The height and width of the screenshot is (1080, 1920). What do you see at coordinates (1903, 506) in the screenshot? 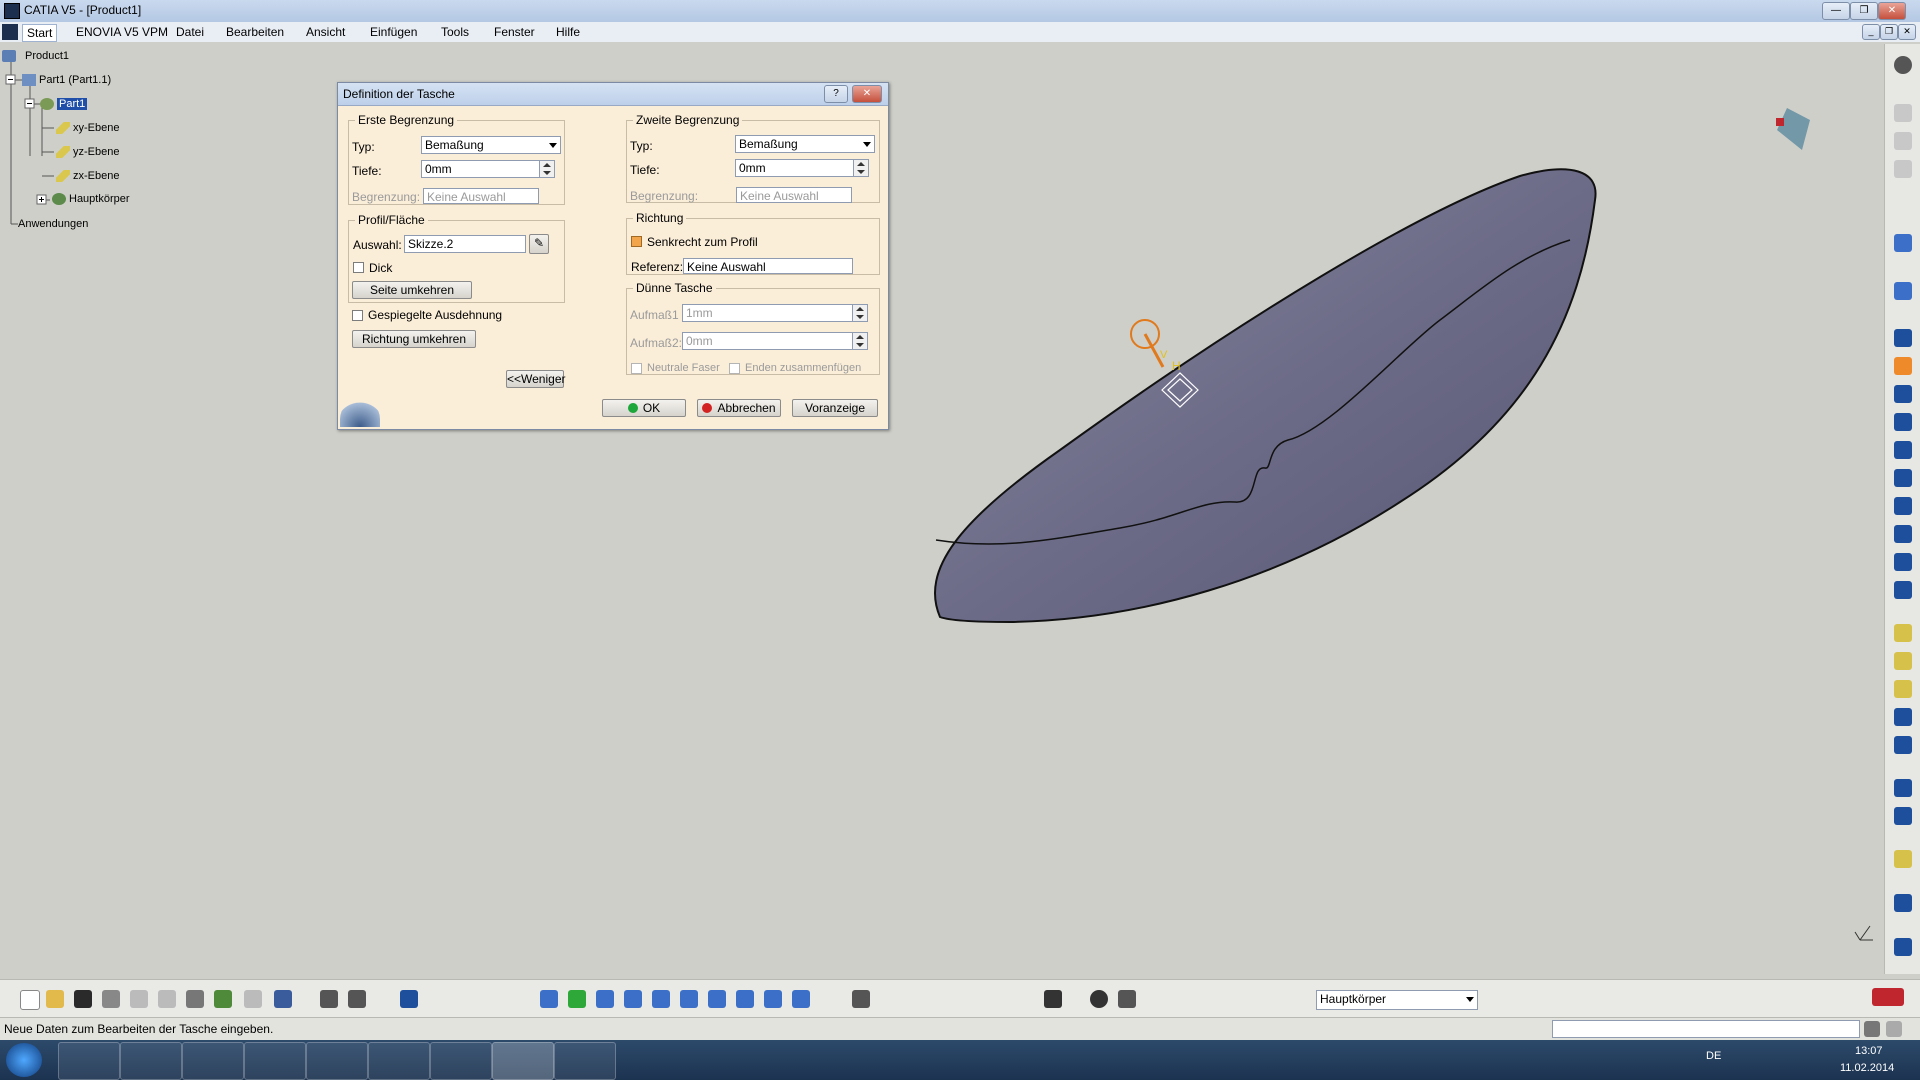
I see `slot-icon` at bounding box center [1903, 506].